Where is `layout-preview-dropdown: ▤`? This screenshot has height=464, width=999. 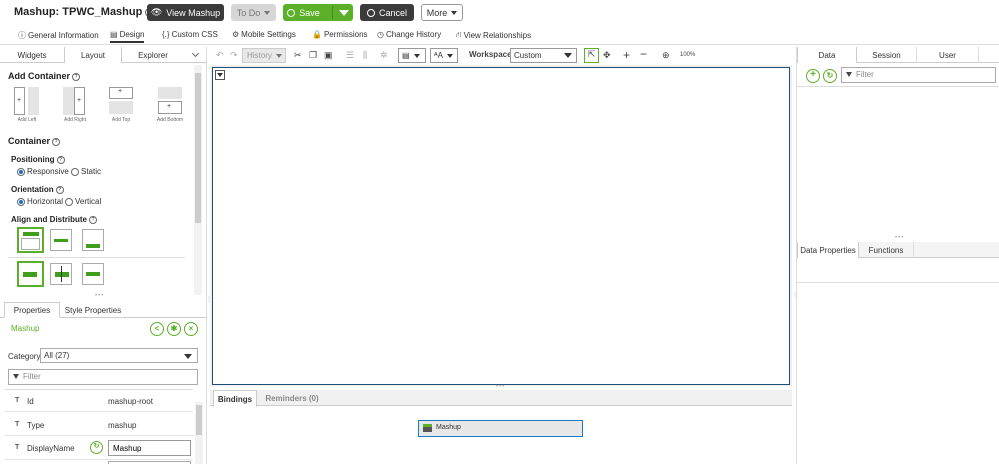 layout-preview-dropdown: ▤ is located at coordinates (412, 55).